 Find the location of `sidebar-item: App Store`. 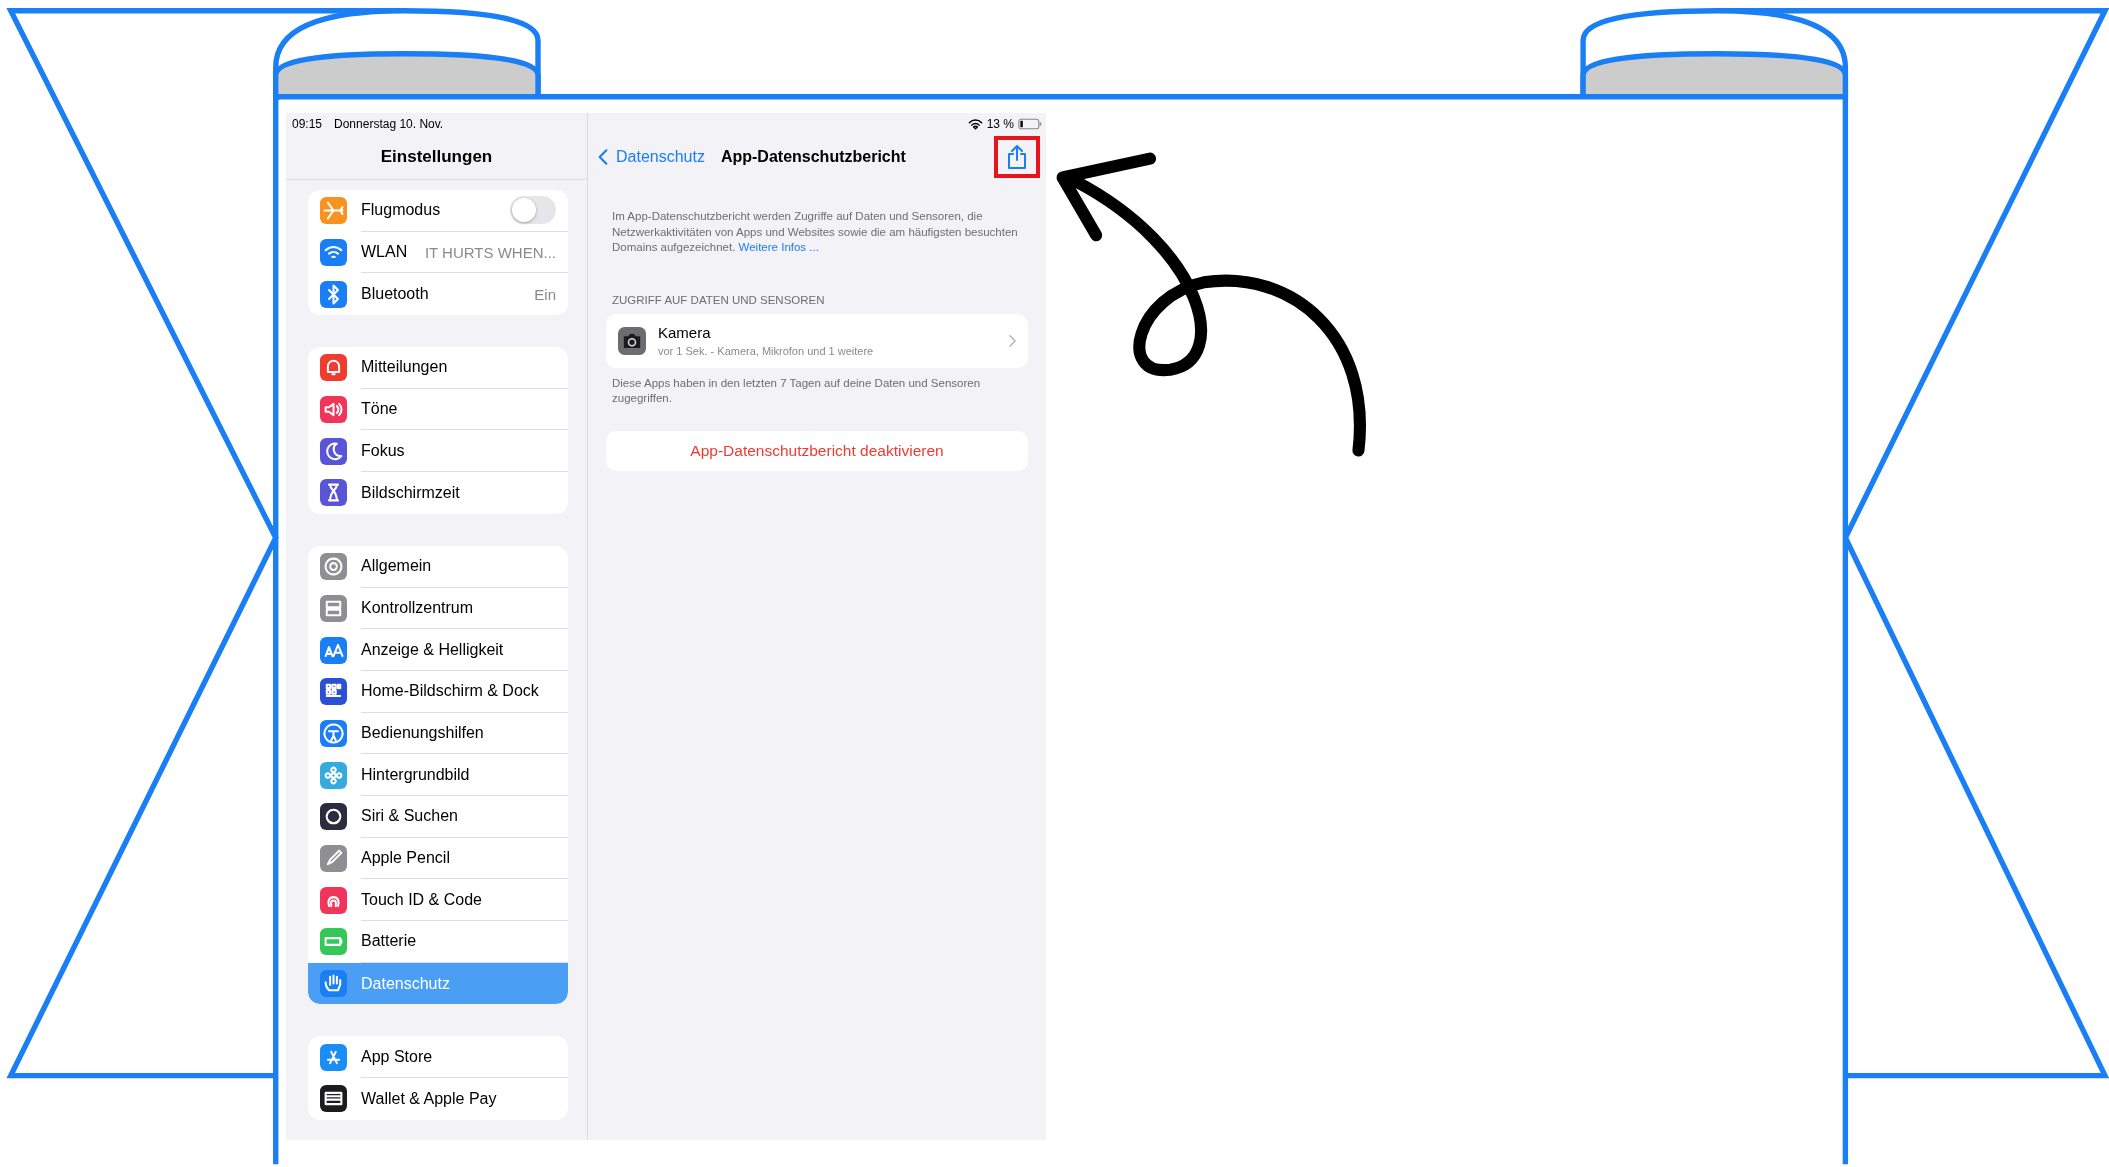

sidebar-item: App Store is located at coordinates (438, 1057).